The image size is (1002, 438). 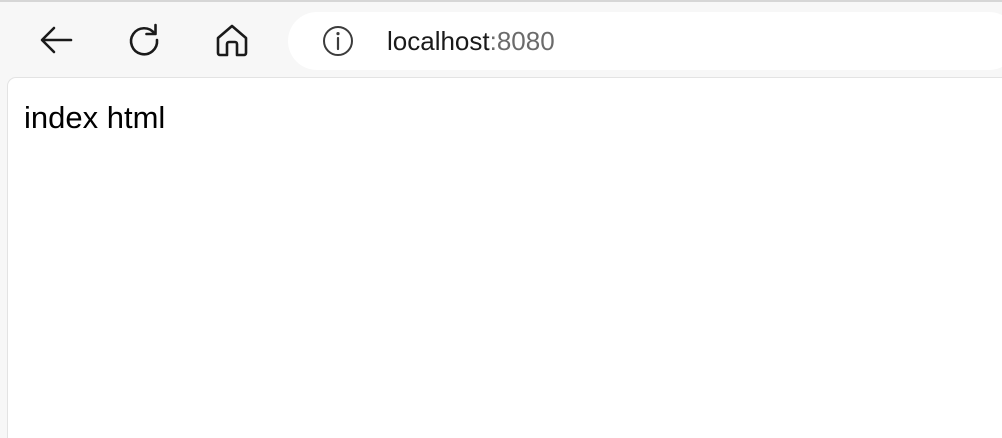 What do you see at coordinates (438, 41) in the screenshot?
I see `url-host: localhost` at bounding box center [438, 41].